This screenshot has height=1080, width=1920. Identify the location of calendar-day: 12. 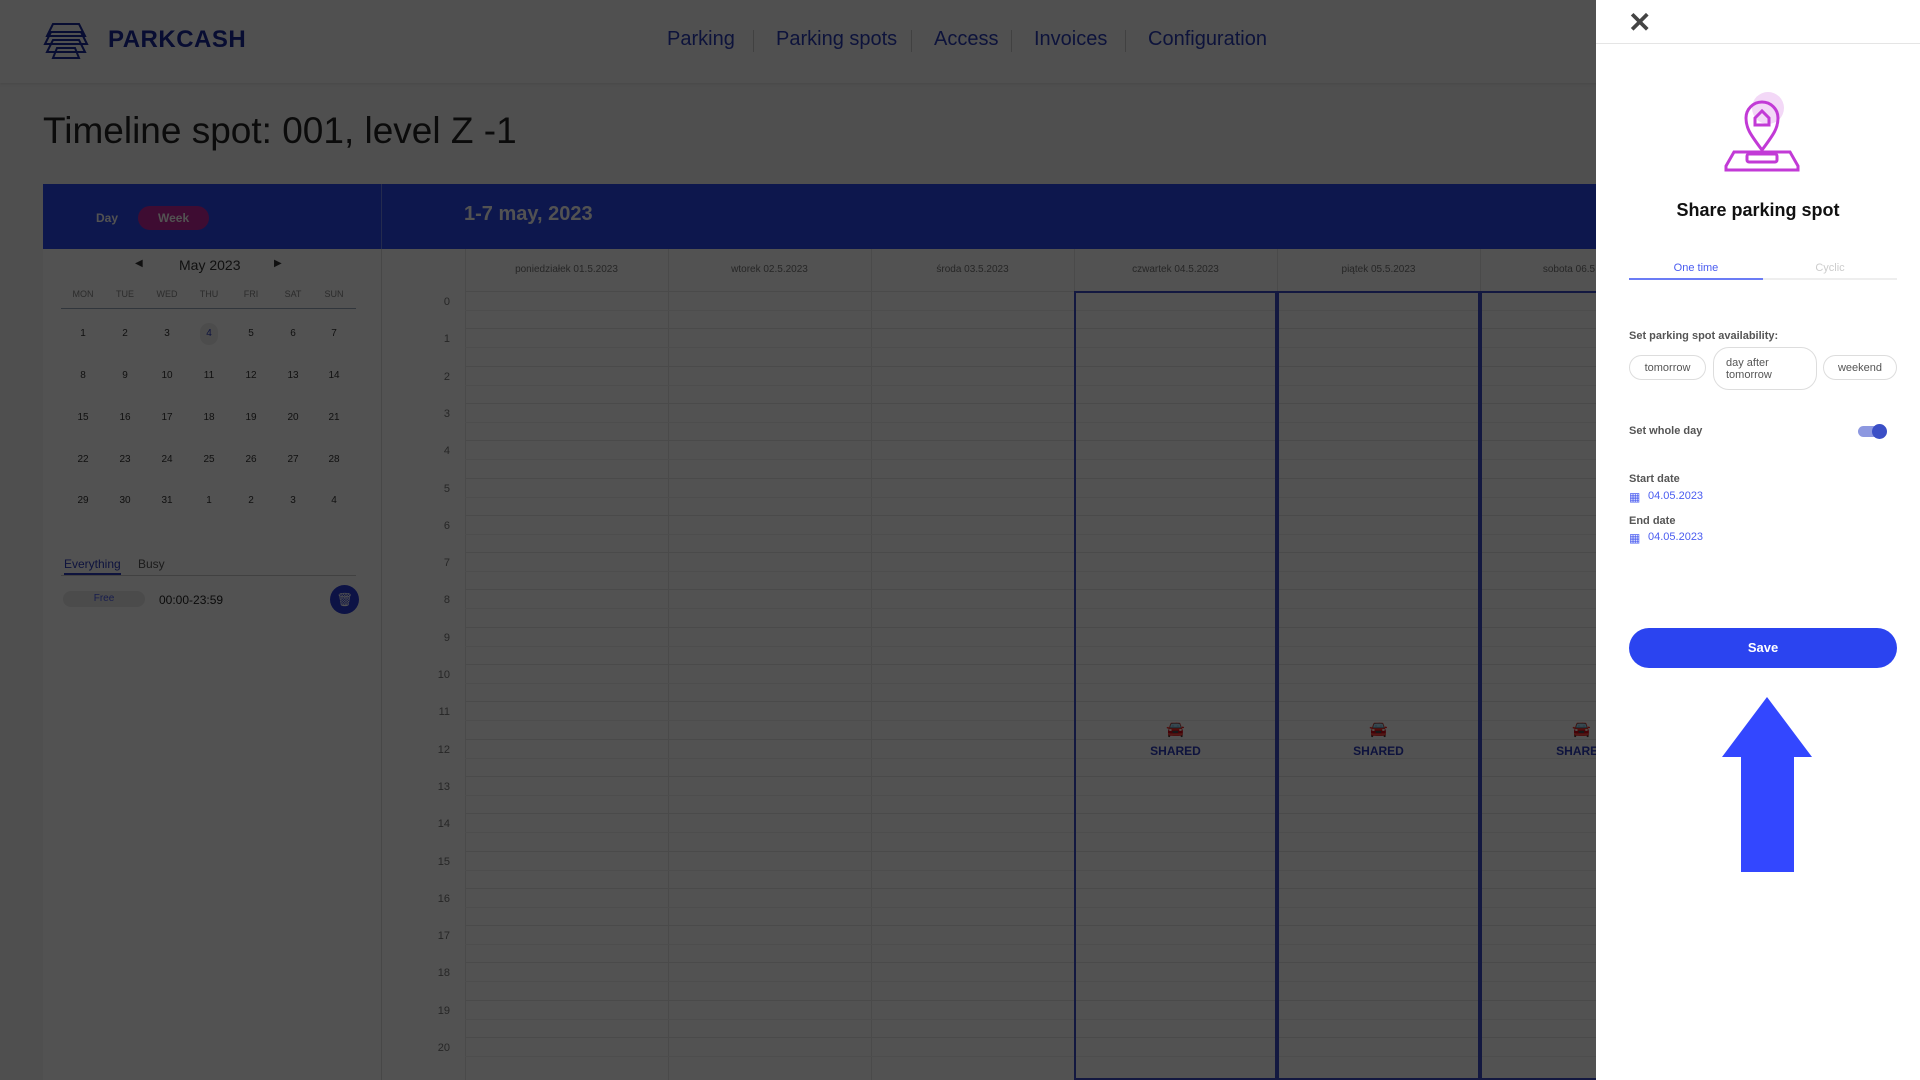
(251, 375).